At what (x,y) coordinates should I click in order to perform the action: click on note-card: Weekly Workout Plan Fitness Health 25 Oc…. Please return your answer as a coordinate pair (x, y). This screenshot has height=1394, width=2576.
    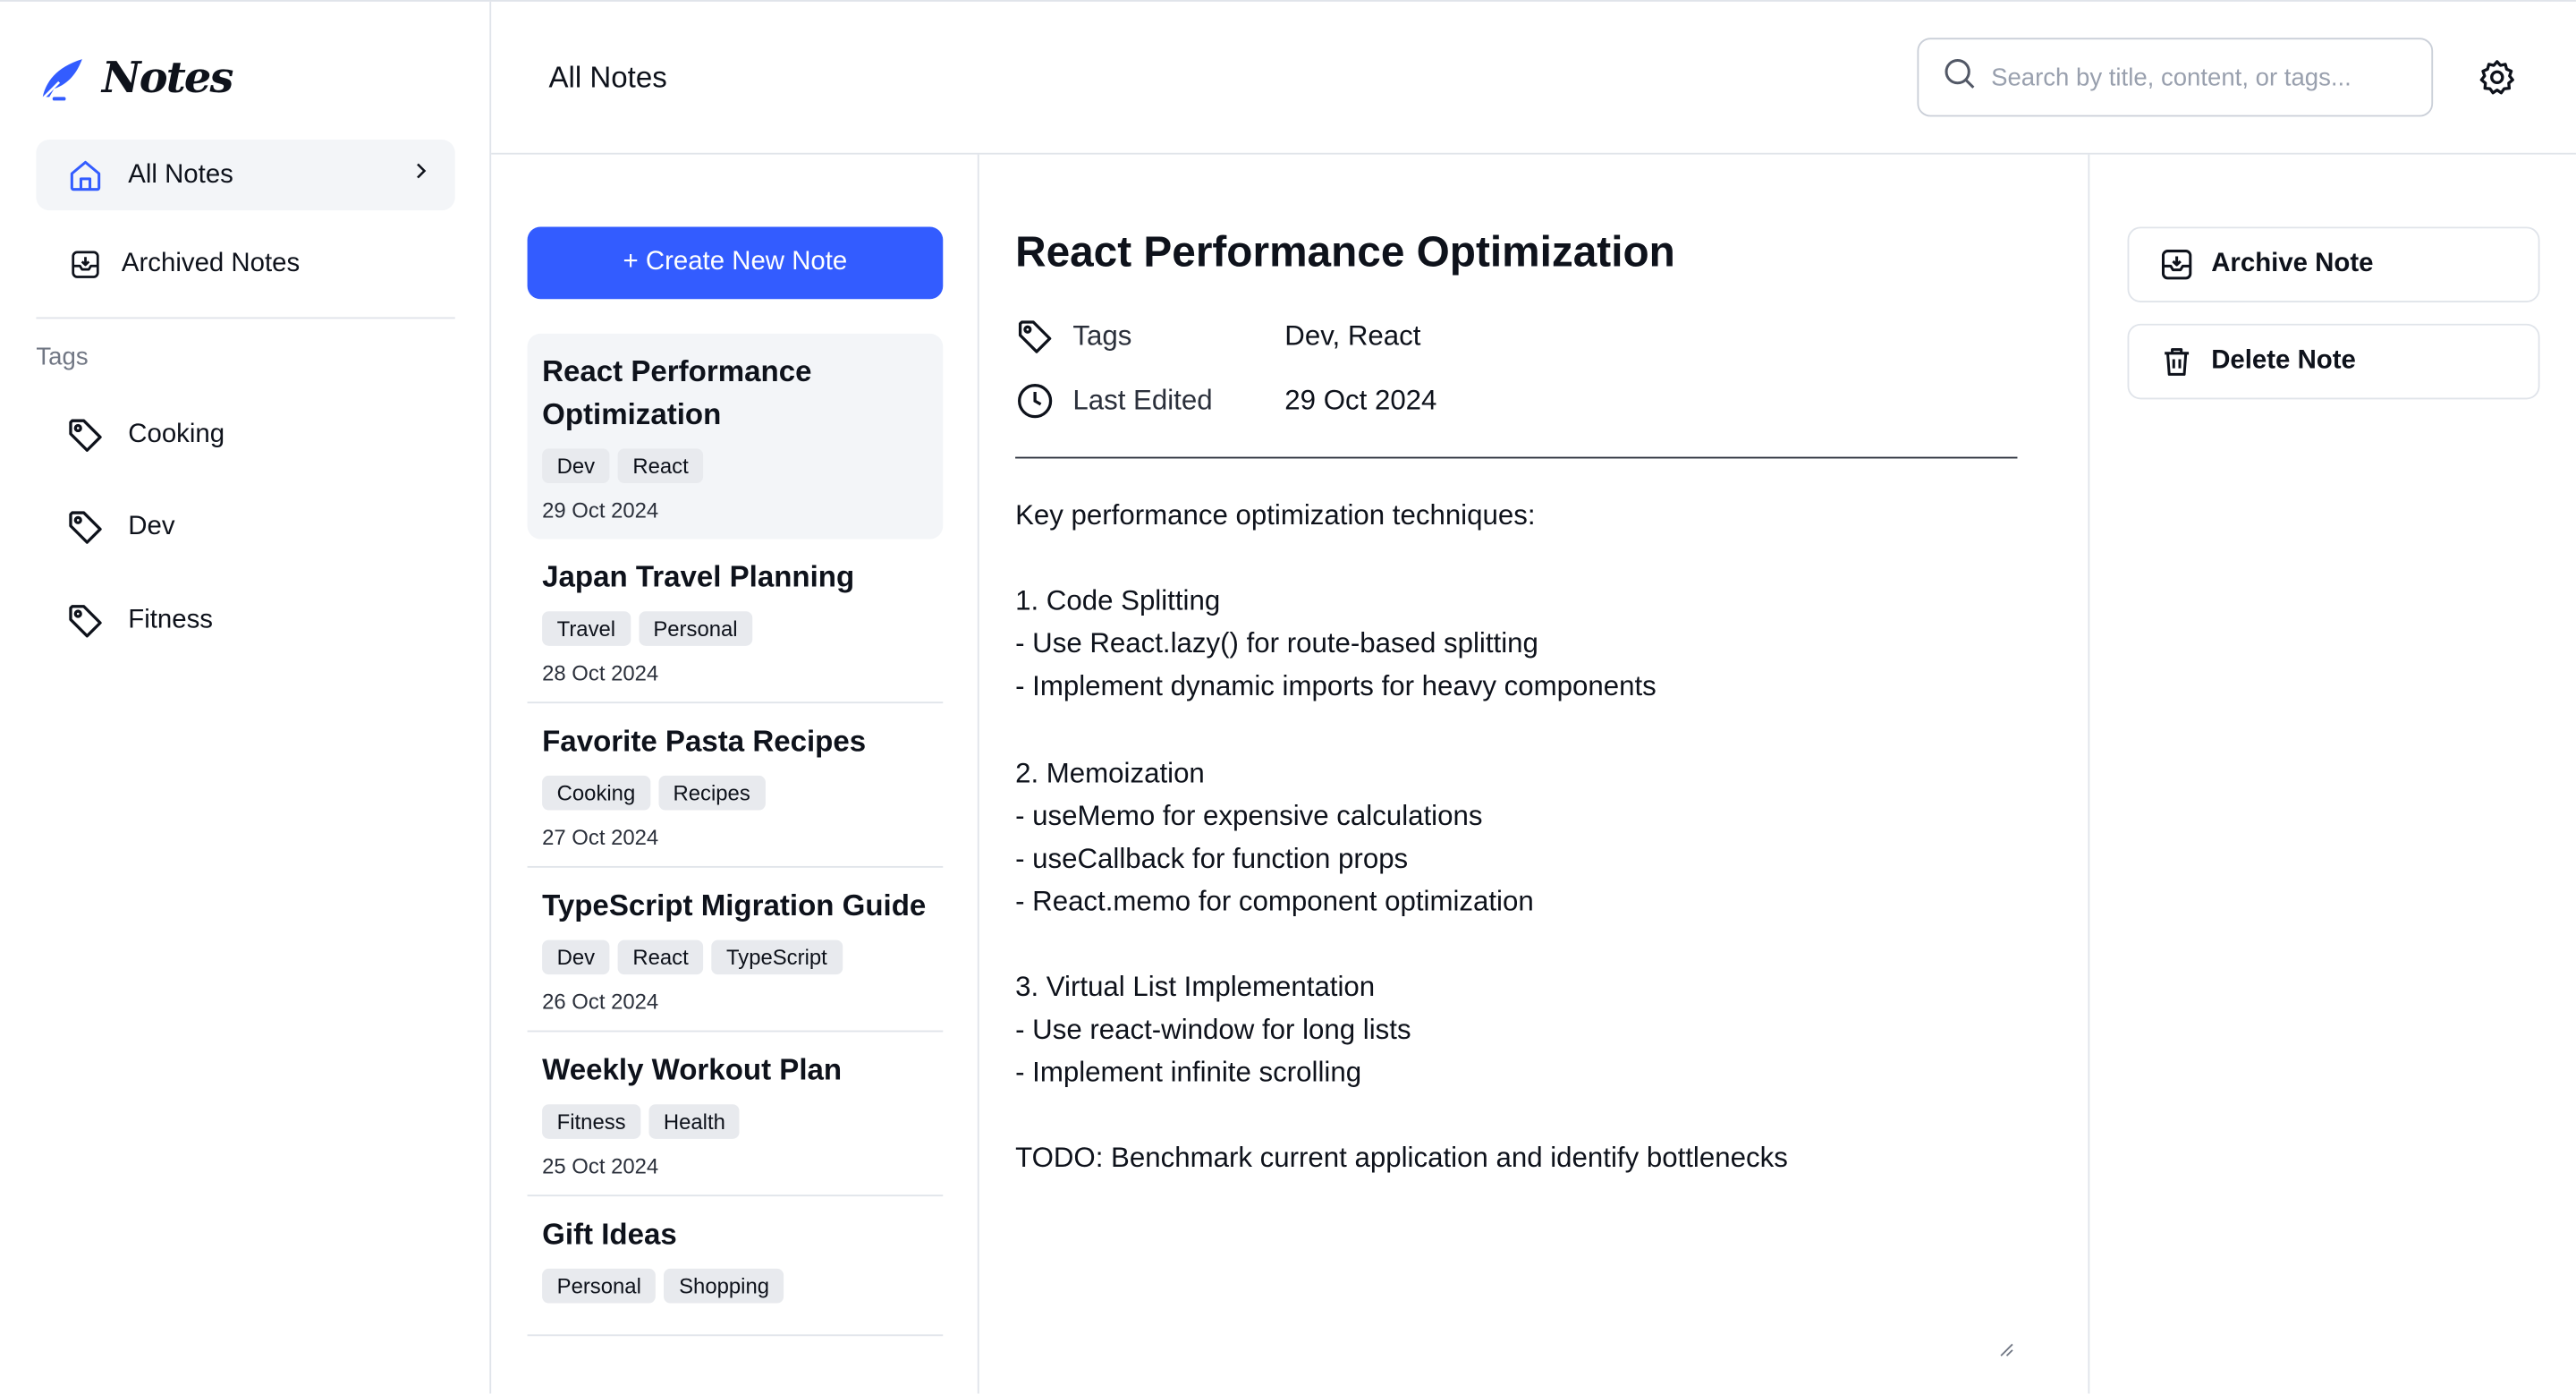
    Looking at the image, I should click on (735, 1115).